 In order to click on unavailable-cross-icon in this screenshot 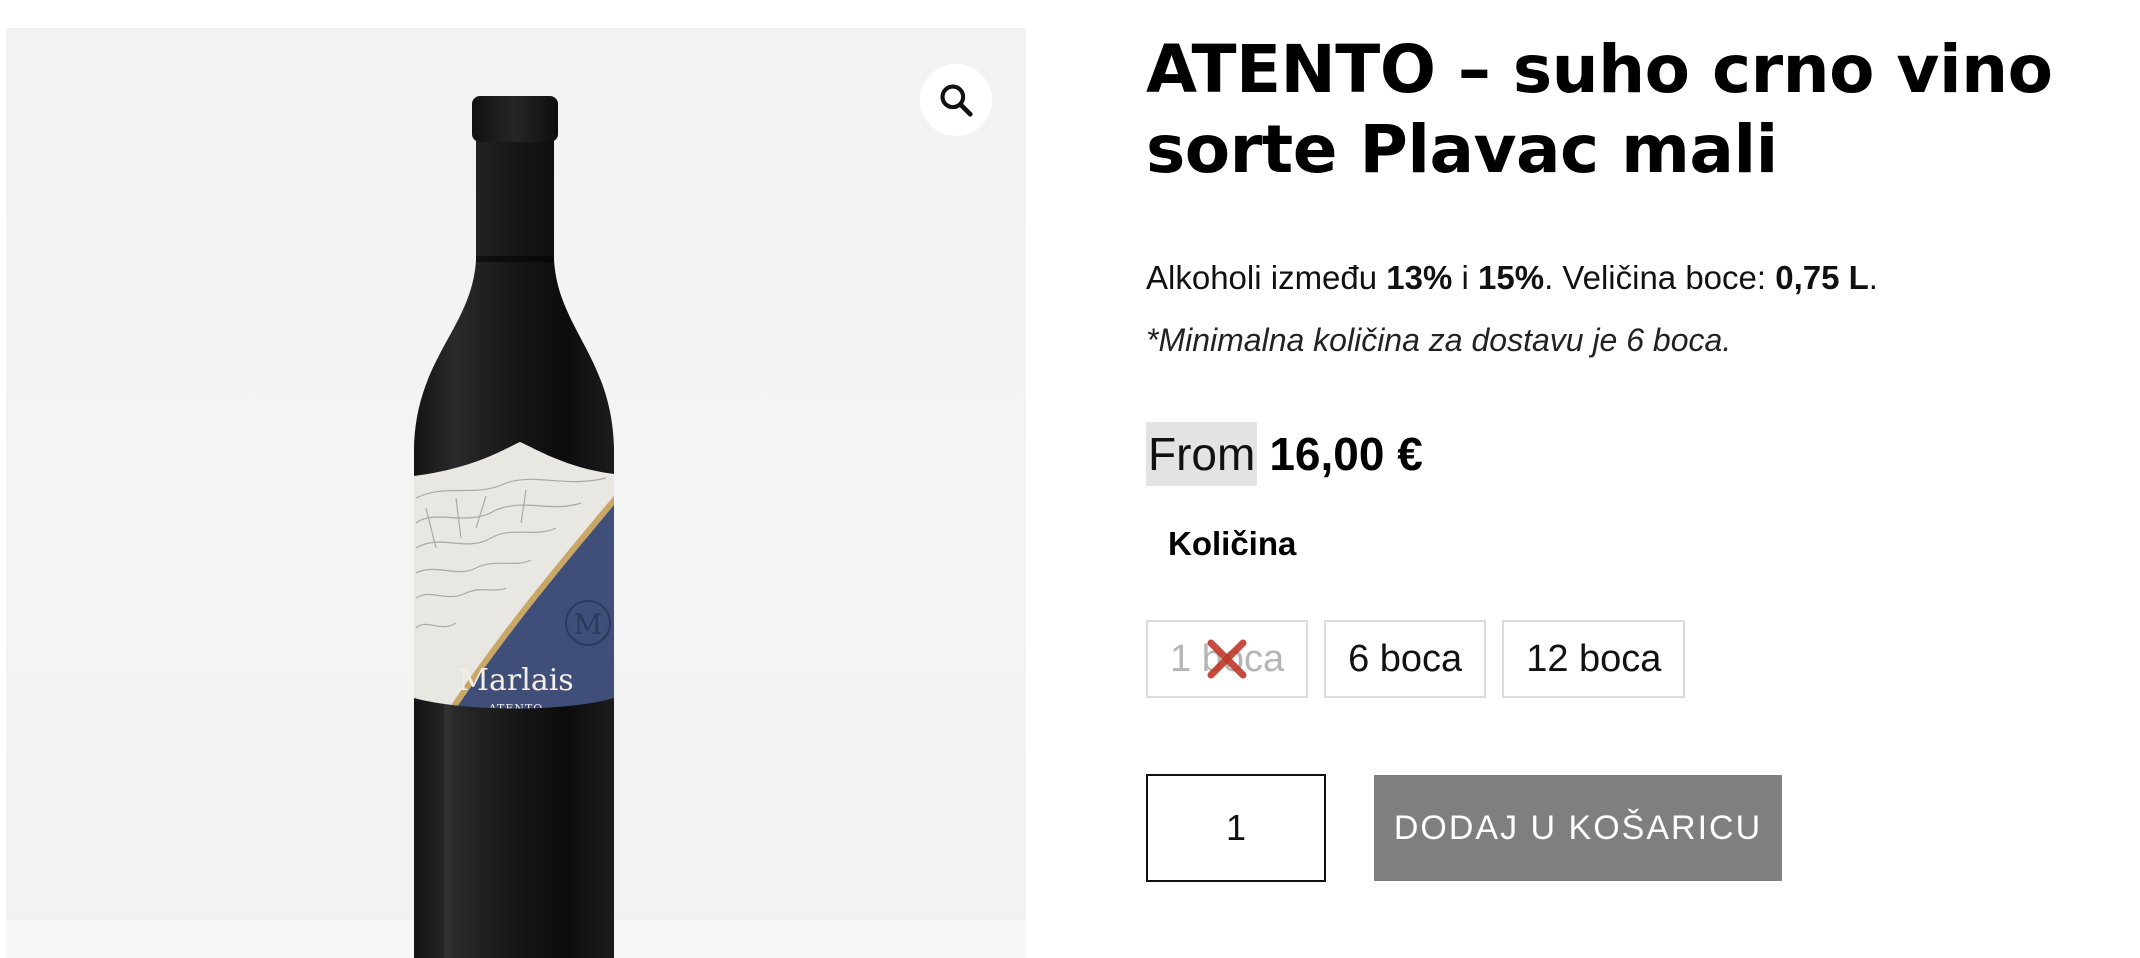, I will do `click(1227, 659)`.